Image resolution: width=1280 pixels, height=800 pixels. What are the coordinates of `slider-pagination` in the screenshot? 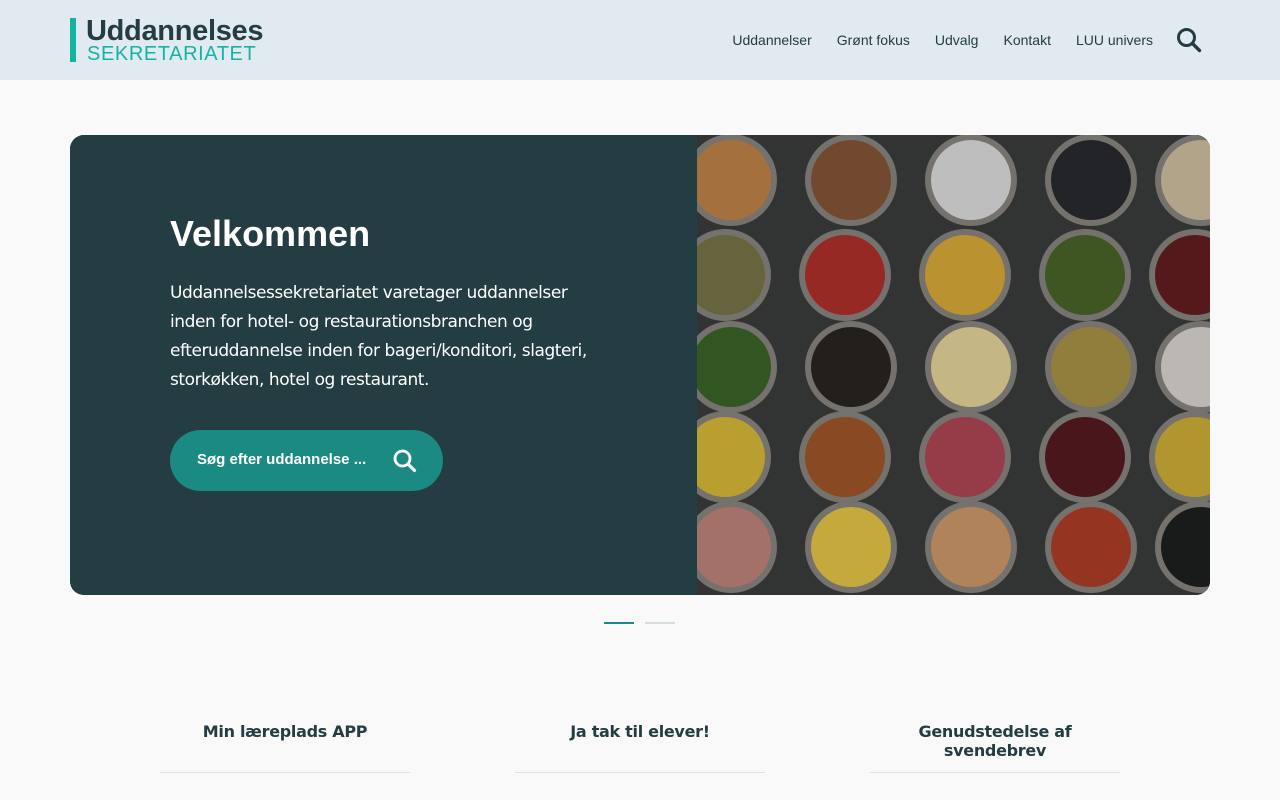 It's located at (639, 623).